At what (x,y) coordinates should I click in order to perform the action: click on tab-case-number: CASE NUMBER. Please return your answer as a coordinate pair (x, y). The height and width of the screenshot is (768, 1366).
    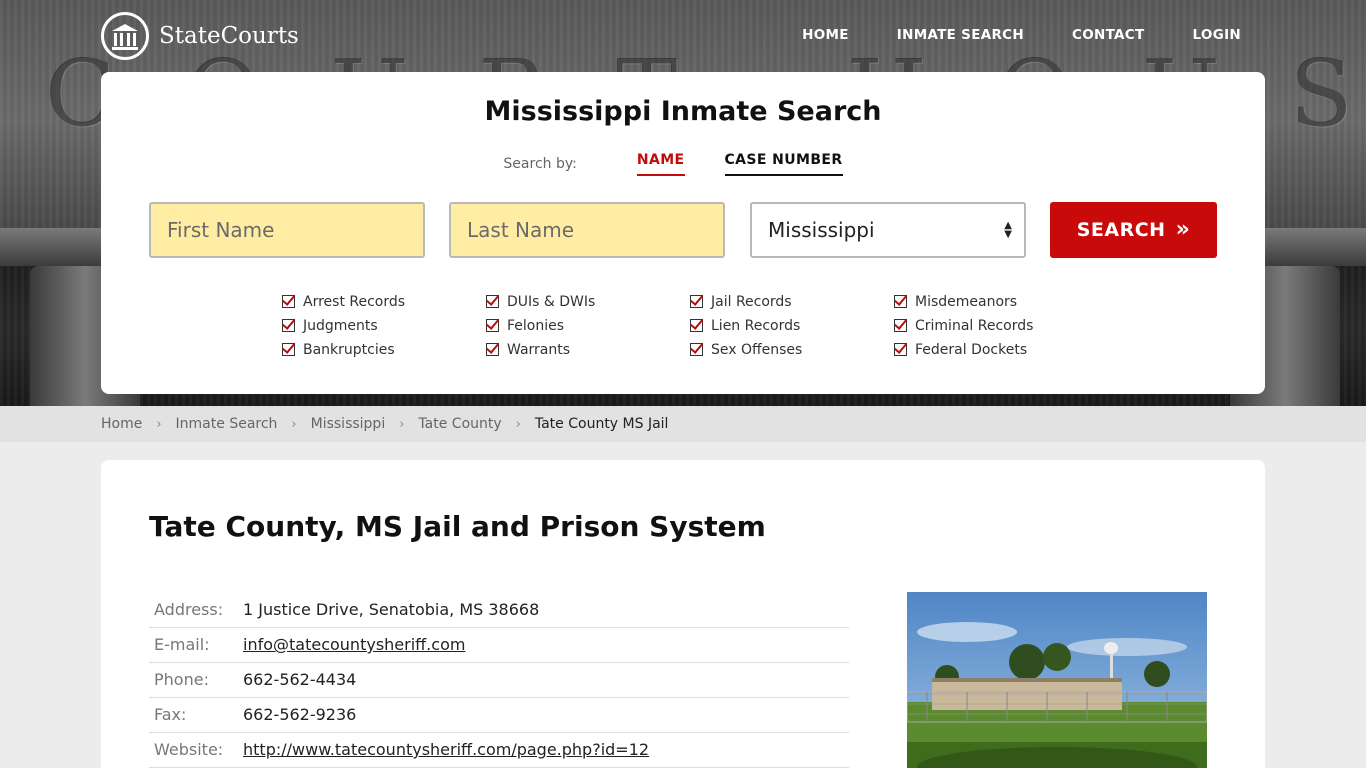
    Looking at the image, I should click on (783, 164).